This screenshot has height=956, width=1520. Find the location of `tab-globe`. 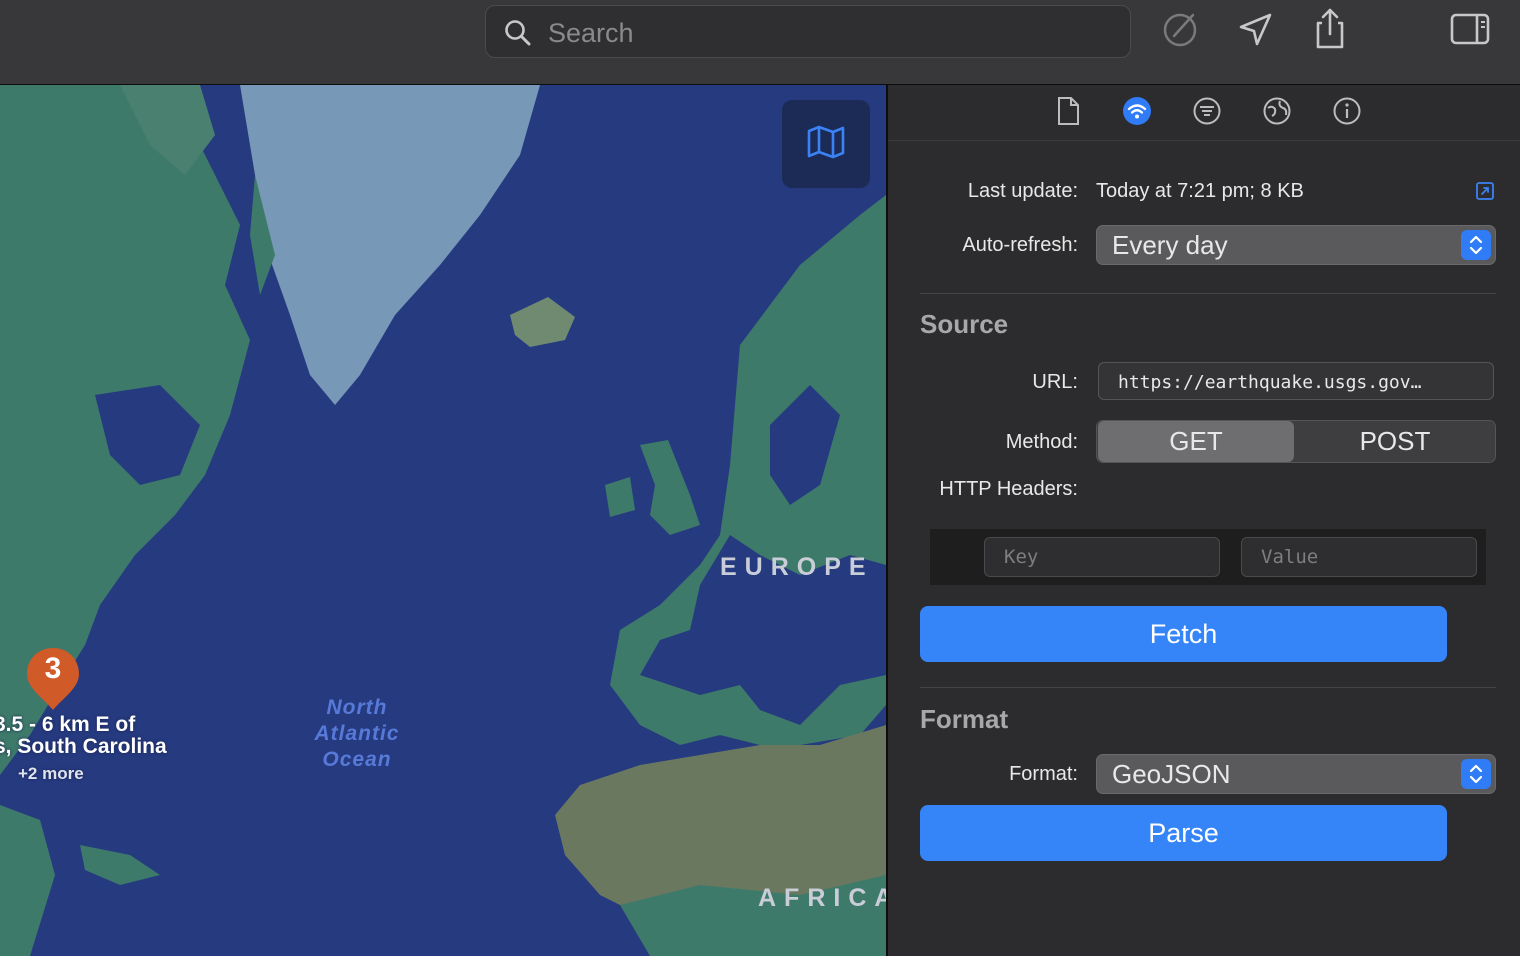

tab-globe is located at coordinates (1277, 113).